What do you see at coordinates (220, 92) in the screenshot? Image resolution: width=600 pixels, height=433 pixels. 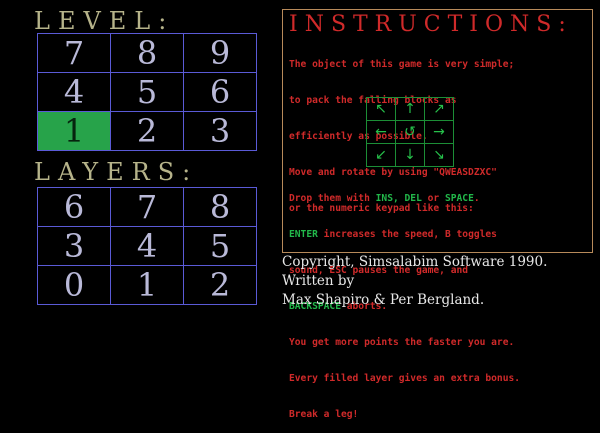 I see `level-option: 6` at bounding box center [220, 92].